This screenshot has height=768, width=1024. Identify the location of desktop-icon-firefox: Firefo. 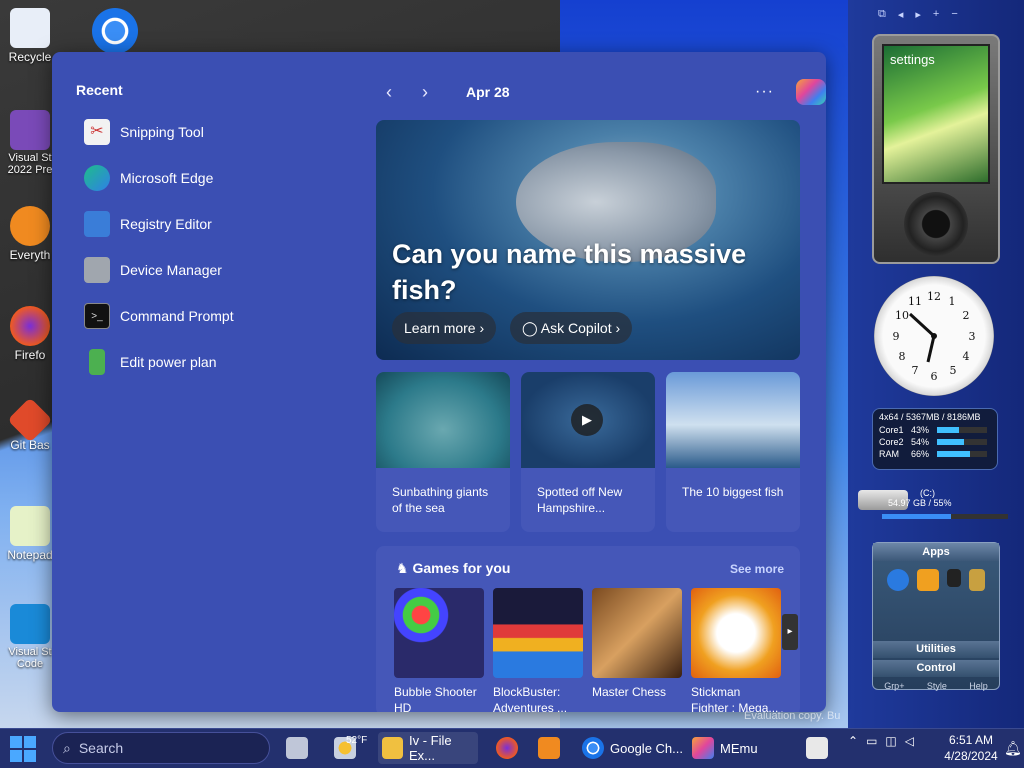
(30, 334).